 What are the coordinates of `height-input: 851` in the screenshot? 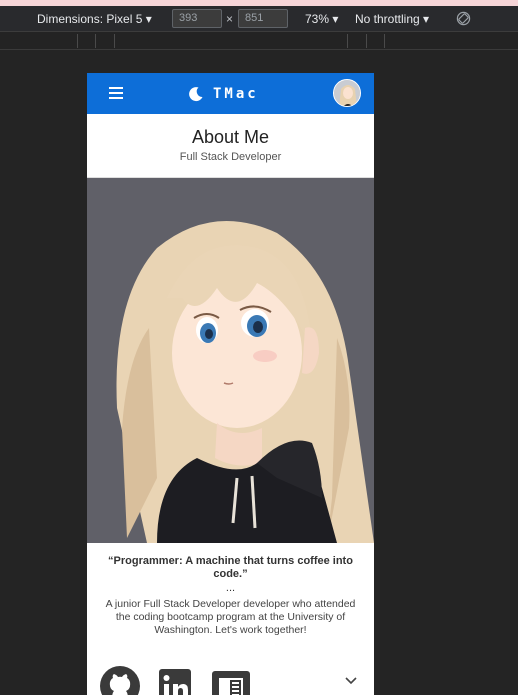 It's located at (263, 18).